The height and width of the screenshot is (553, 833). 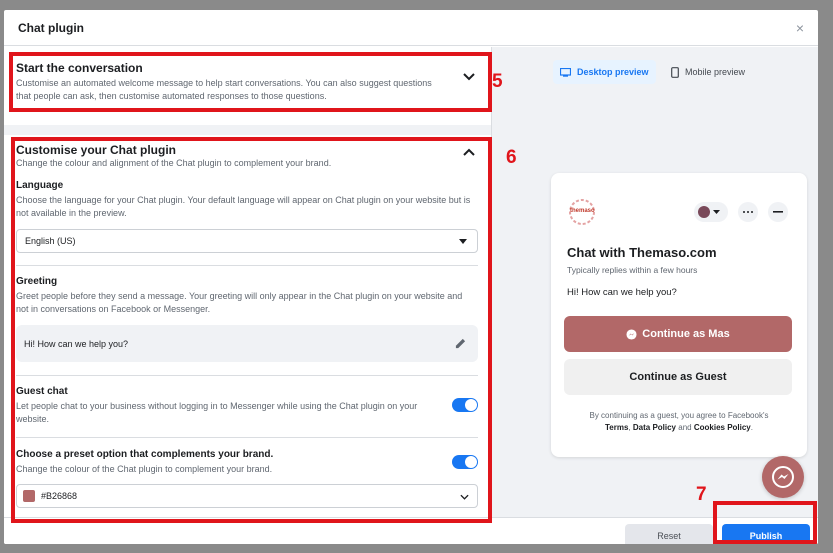 I want to click on reset-button: Reset, so click(x=669, y=534).